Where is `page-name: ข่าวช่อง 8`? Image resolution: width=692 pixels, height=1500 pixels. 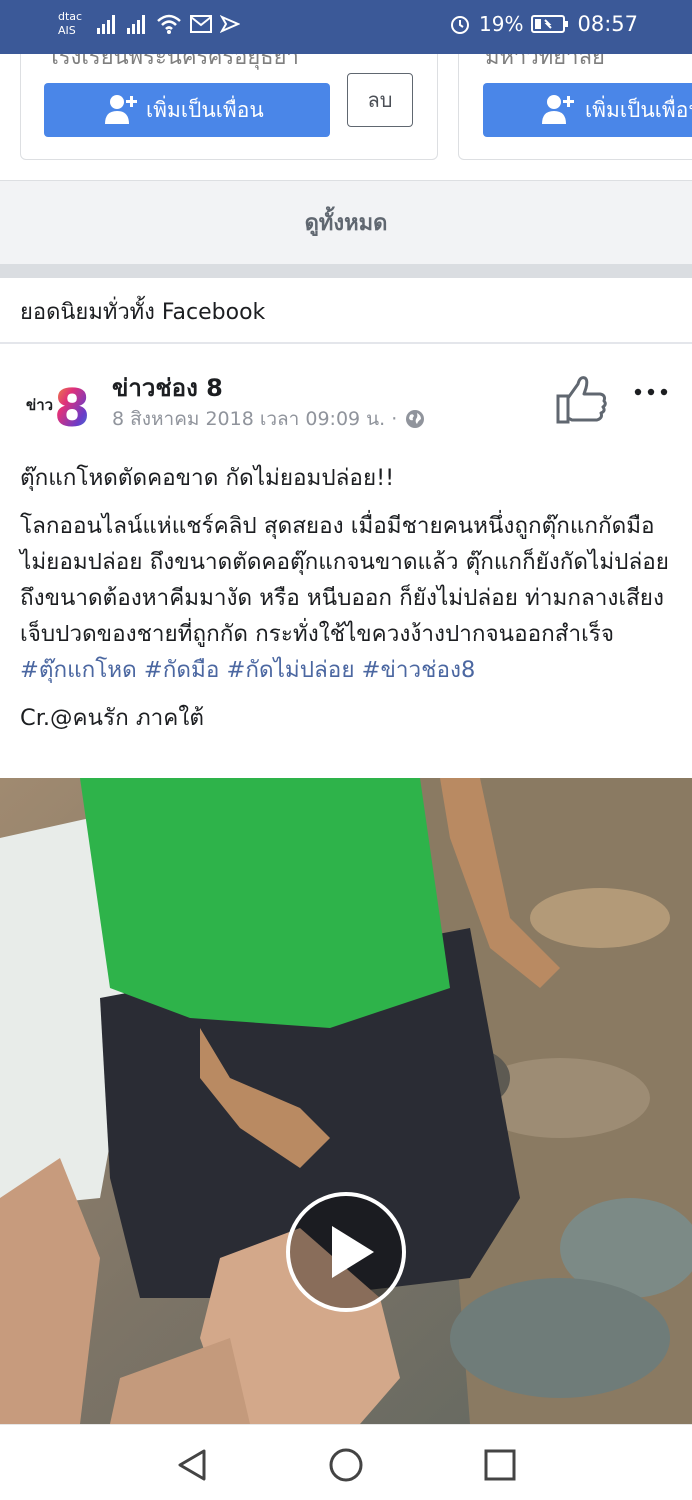
page-name: ข่าวช่อง 8 is located at coordinates (167, 387).